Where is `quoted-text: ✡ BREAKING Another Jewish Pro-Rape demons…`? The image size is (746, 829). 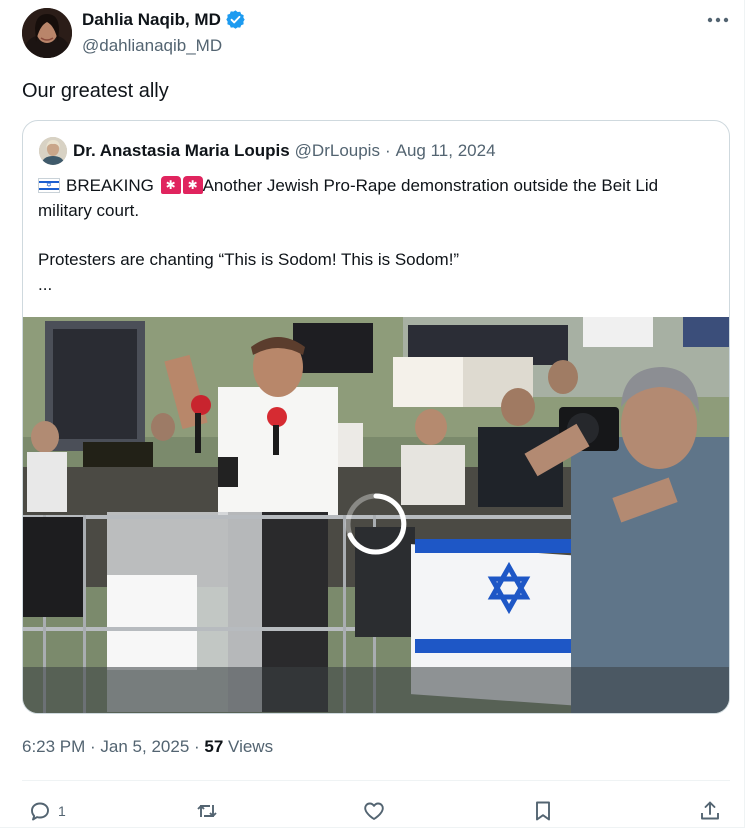
quoted-text: ✡ BREAKING Another Jewish Pro-Rape demons… is located at coordinates (378, 235).